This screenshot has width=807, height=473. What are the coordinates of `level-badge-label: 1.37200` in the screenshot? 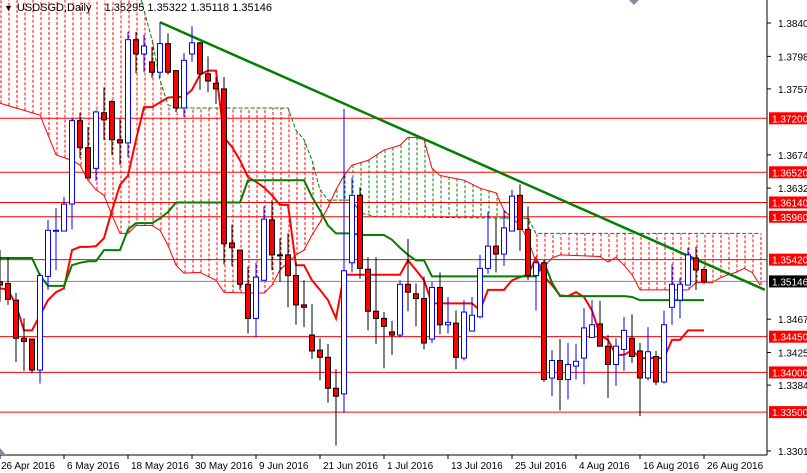 It's located at (789, 119).